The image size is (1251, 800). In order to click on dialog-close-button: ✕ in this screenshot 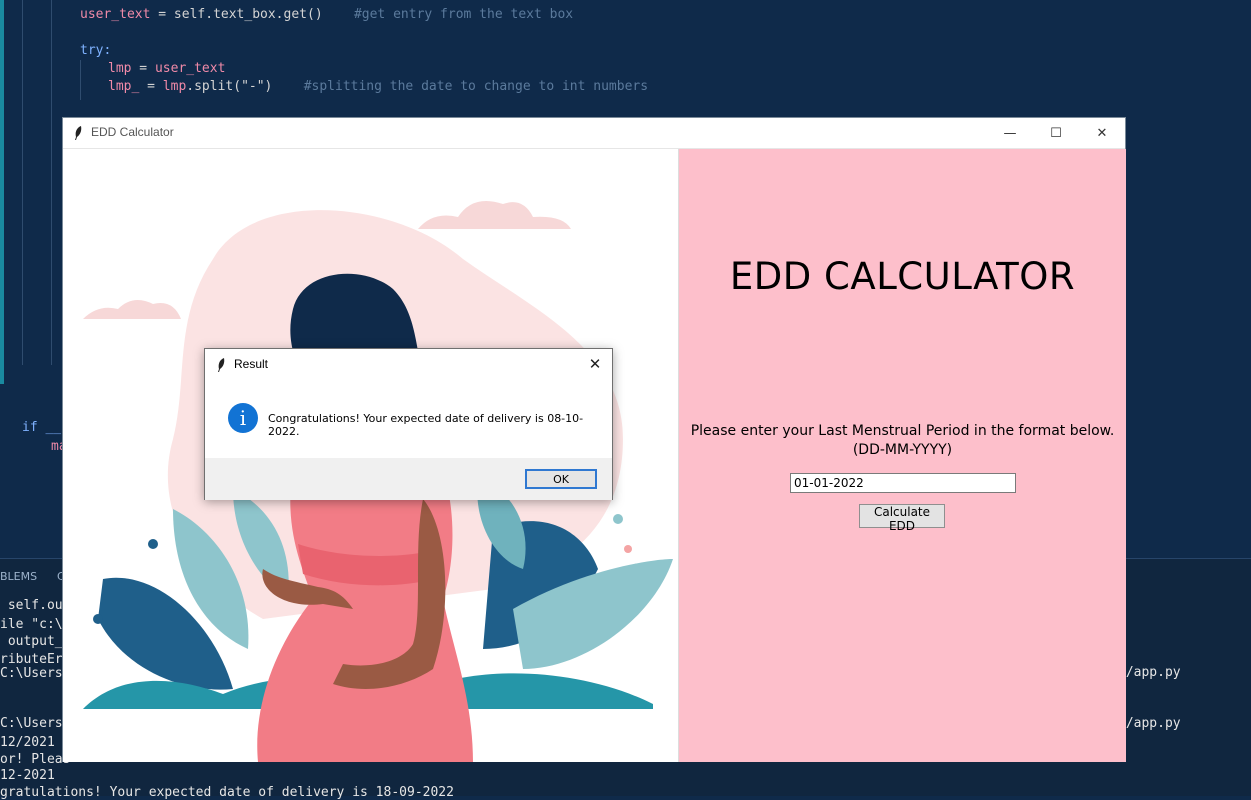, I will do `click(595, 364)`.